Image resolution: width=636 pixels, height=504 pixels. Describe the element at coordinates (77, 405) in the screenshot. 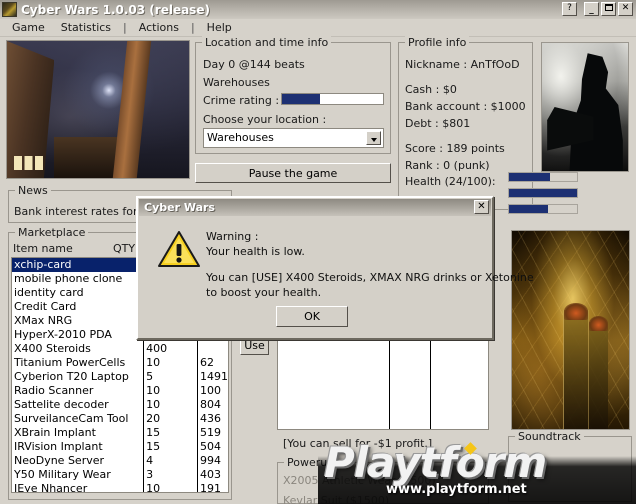

I see `table-row: Sattelite decoder` at that location.